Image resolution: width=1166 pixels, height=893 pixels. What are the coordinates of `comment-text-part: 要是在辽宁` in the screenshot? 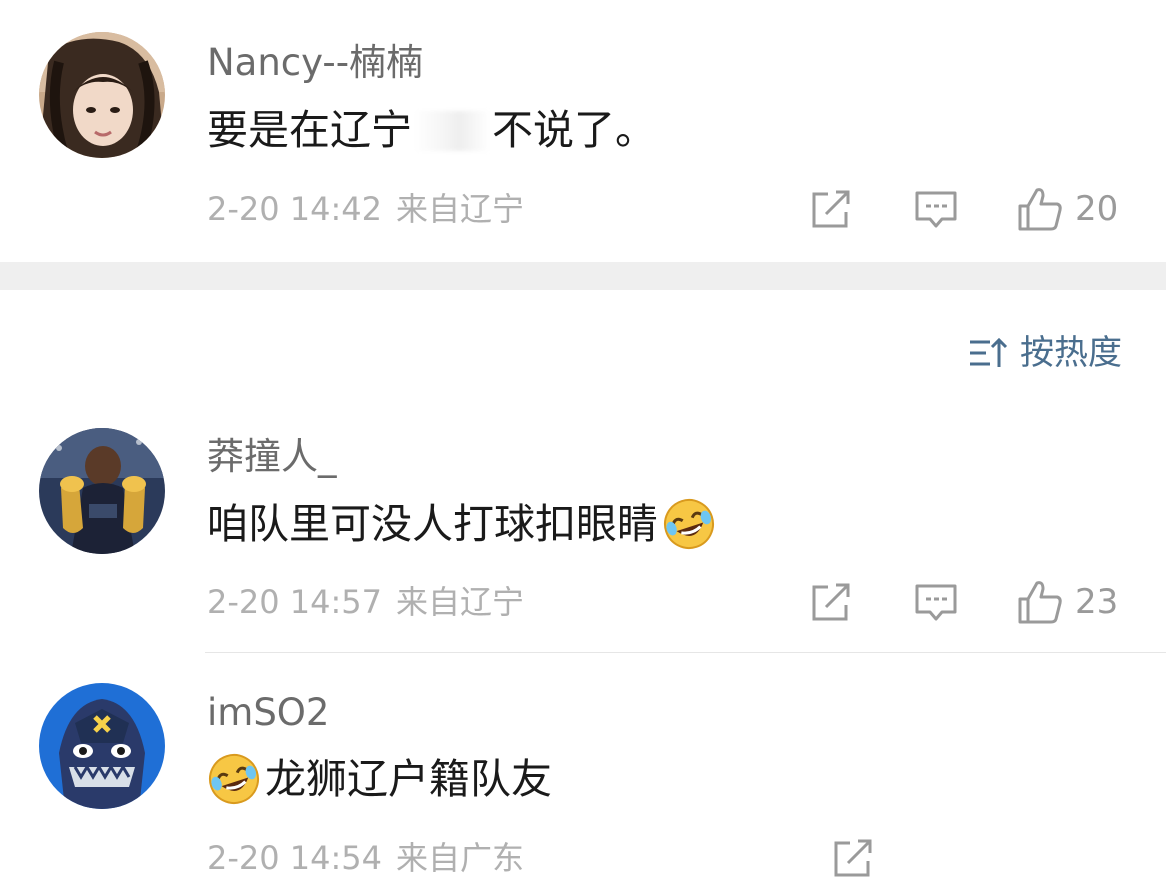 It's located at (309, 130).